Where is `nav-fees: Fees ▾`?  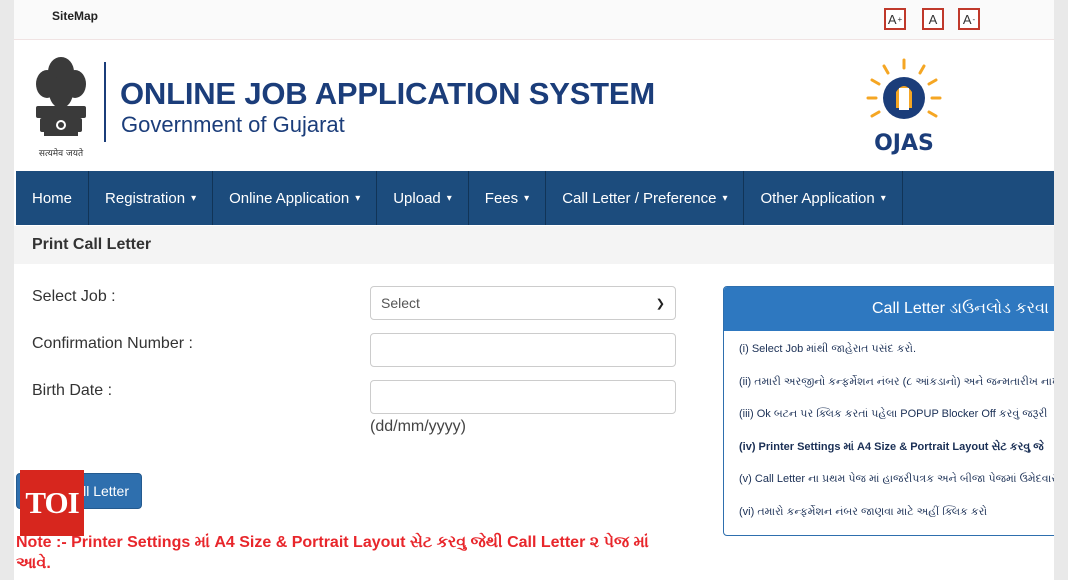 nav-fees: Fees ▾ is located at coordinates (508, 198).